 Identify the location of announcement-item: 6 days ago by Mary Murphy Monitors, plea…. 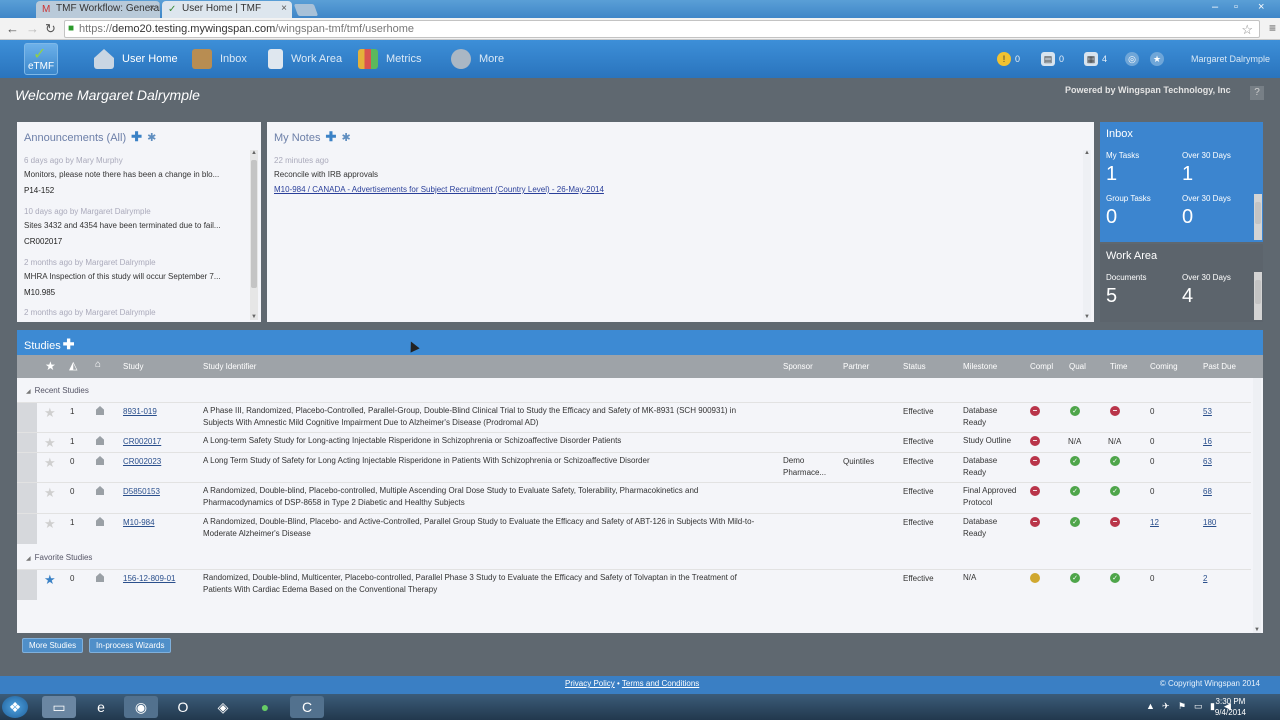
(133, 175).